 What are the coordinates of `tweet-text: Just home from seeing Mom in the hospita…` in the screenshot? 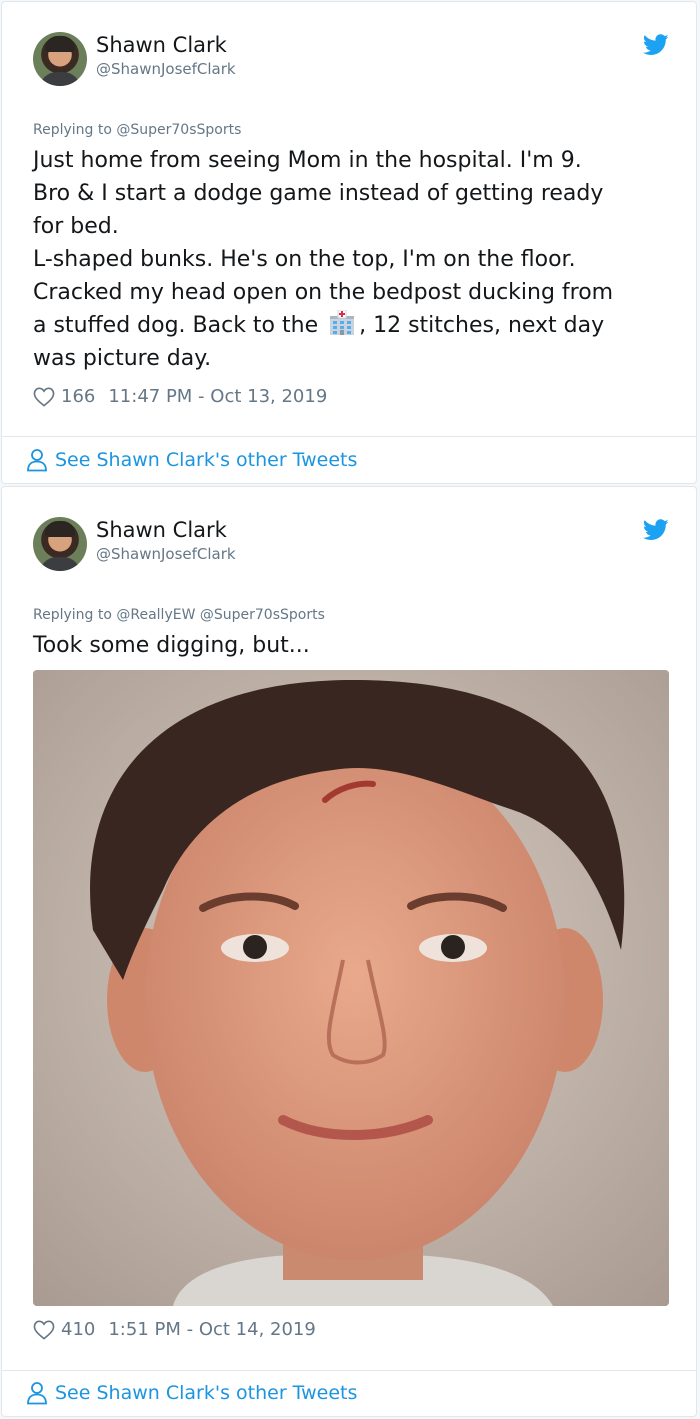 It's located at (353, 259).